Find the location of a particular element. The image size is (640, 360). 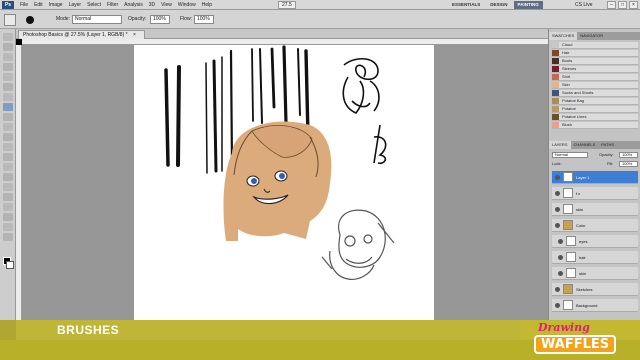

eyedropper-tool-icon is located at coordinates (8, 87).